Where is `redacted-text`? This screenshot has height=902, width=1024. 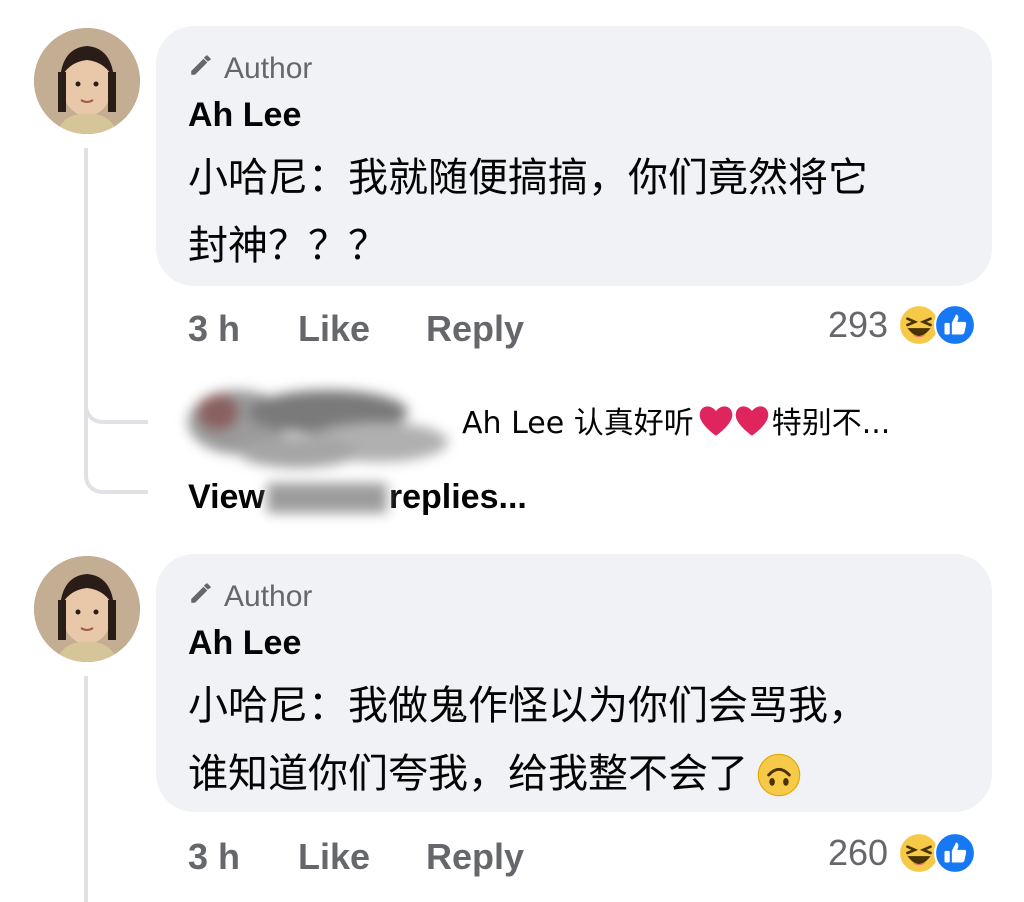
redacted-text is located at coordinates (326, 497).